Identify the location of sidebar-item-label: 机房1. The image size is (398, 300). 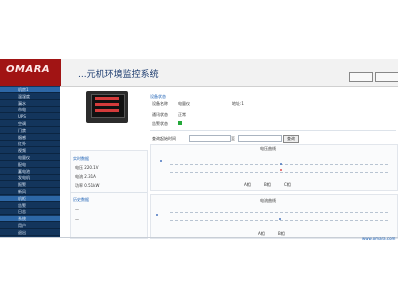
(23, 89).